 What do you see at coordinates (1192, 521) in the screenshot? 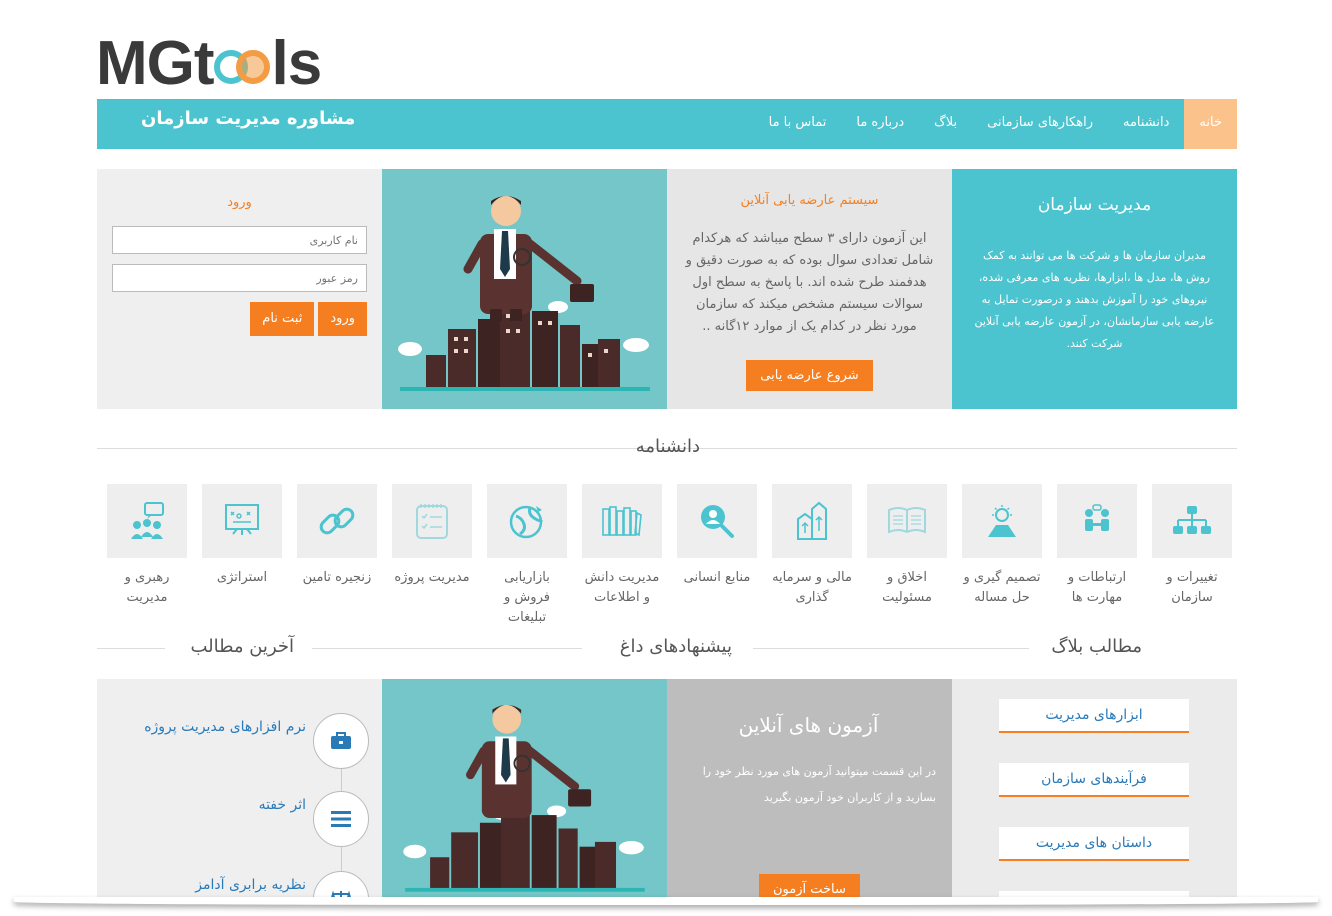
I see `org-chart-icon` at bounding box center [1192, 521].